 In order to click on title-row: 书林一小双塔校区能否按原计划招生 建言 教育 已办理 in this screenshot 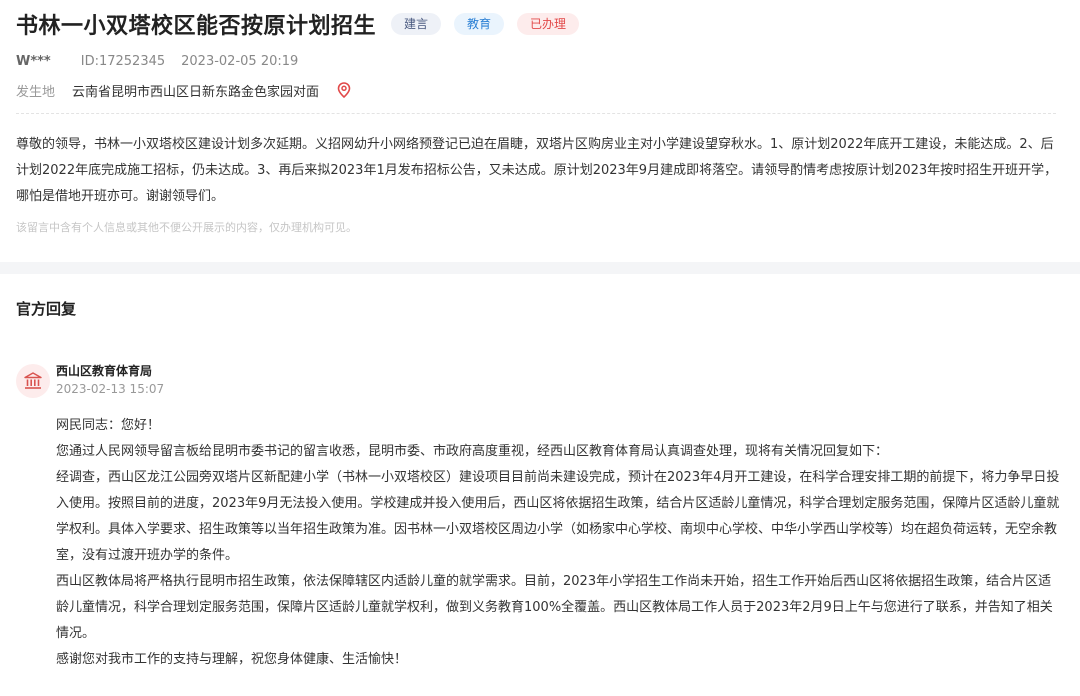, I will do `click(298, 24)`.